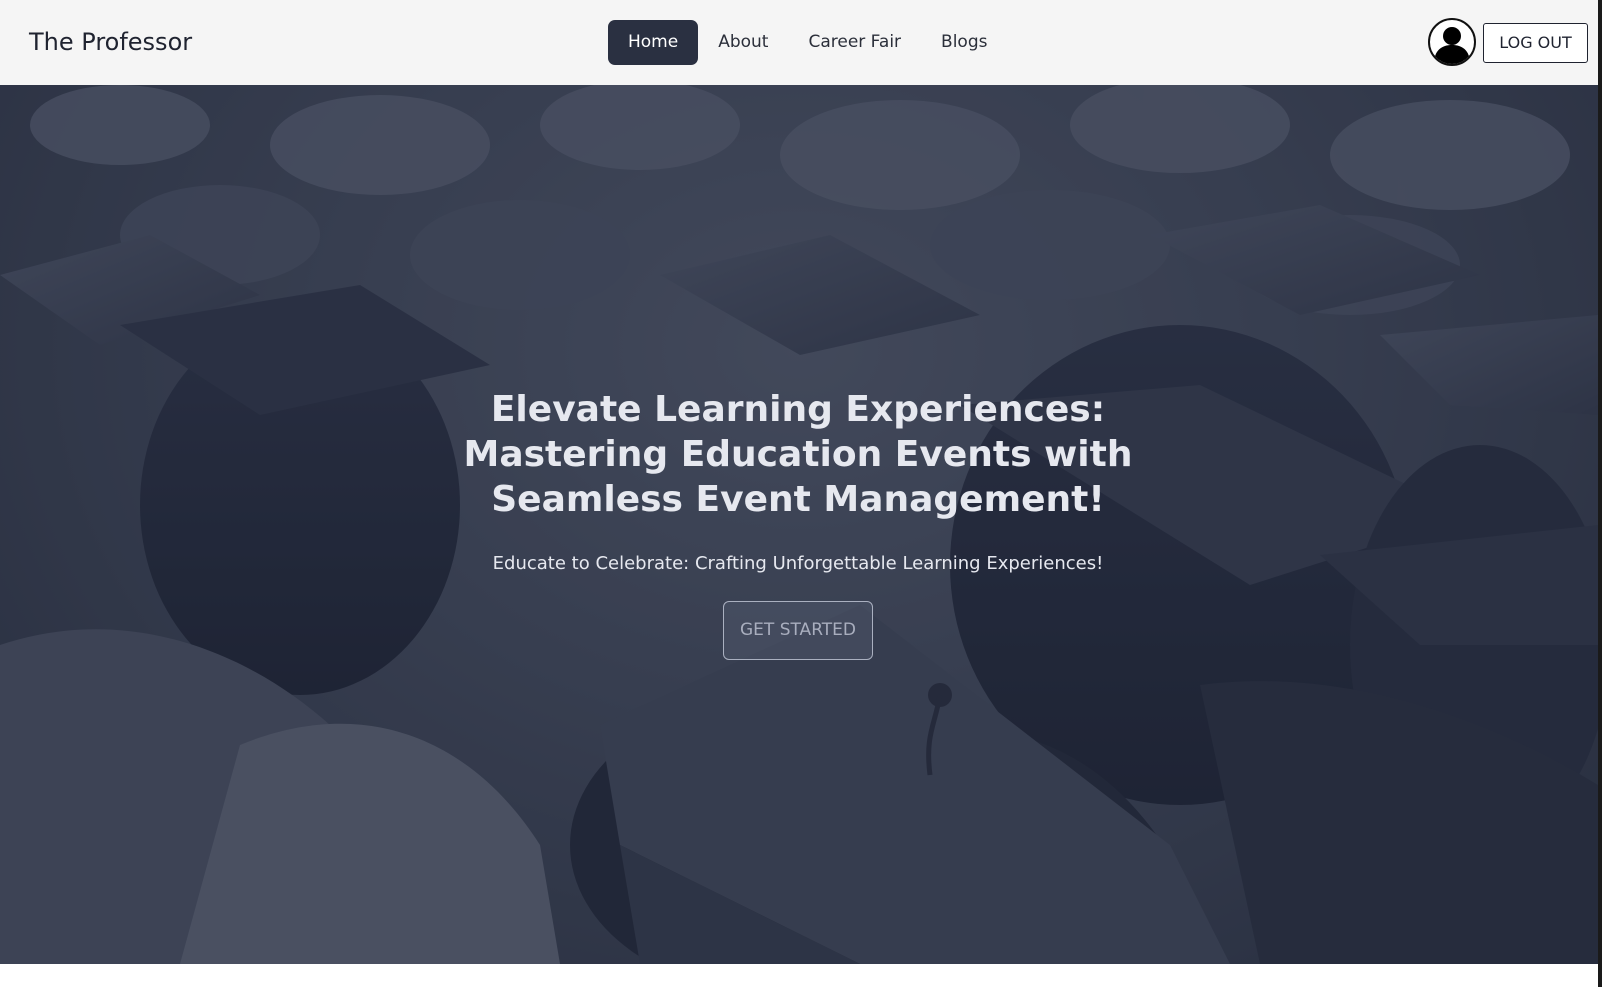 This screenshot has height=987, width=1602. Describe the element at coordinates (964, 42) in the screenshot. I see `nav-link-blogs: Blogs` at that location.